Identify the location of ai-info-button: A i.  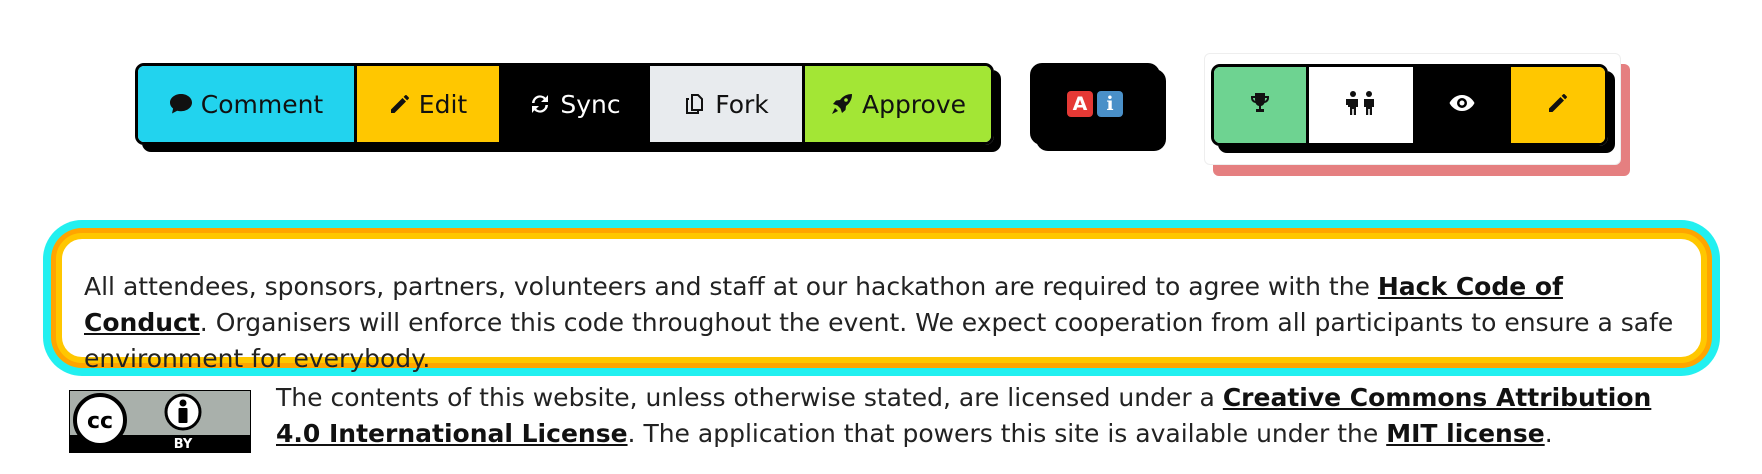
(1095, 104).